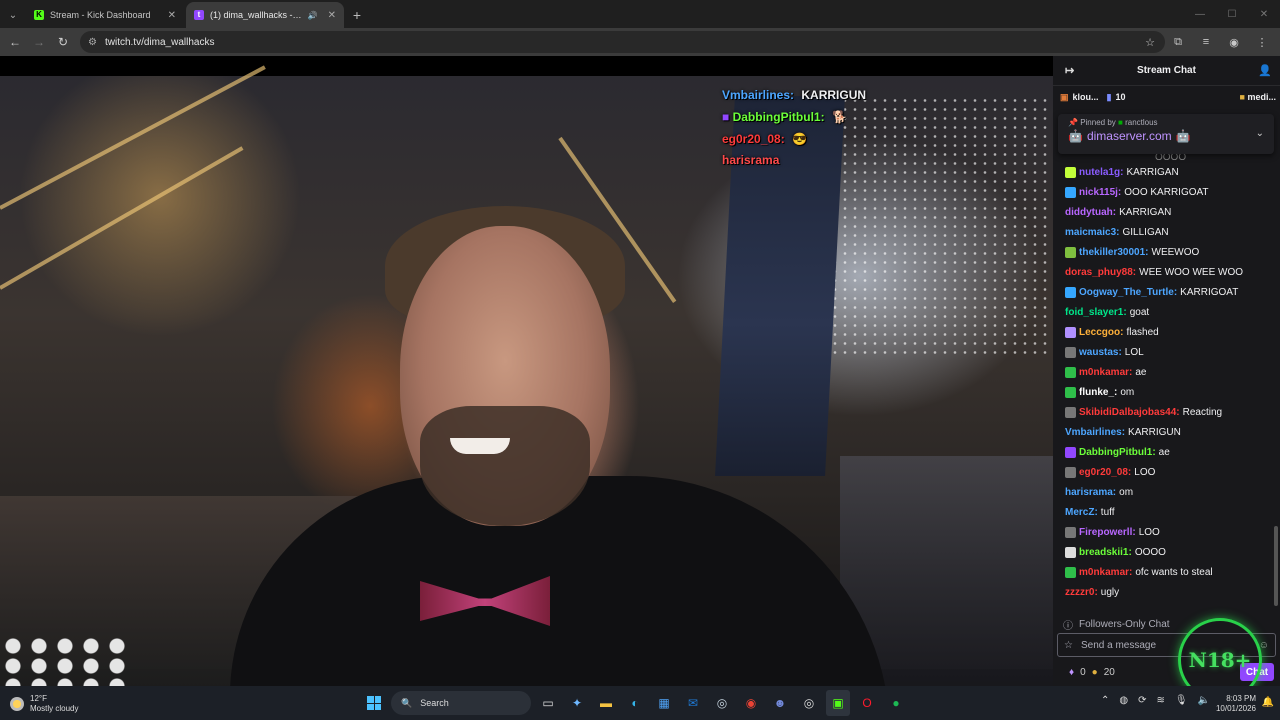 The width and height of the screenshot is (1280, 720). What do you see at coordinates (1100, 192) in the screenshot?
I see `chat-username: nick115j:` at bounding box center [1100, 192].